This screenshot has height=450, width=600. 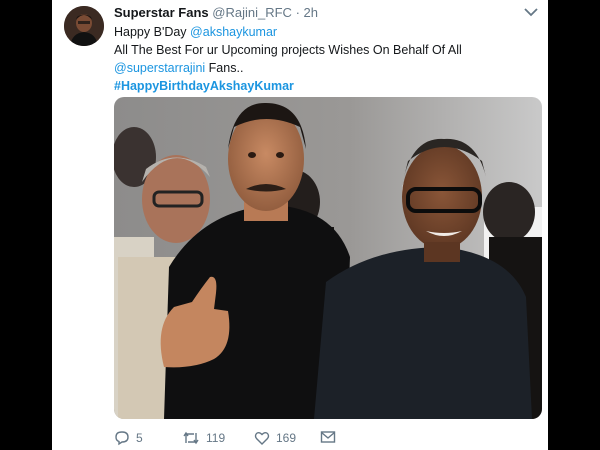 I want to click on tweet-text: Fans.., so click(x=224, y=68).